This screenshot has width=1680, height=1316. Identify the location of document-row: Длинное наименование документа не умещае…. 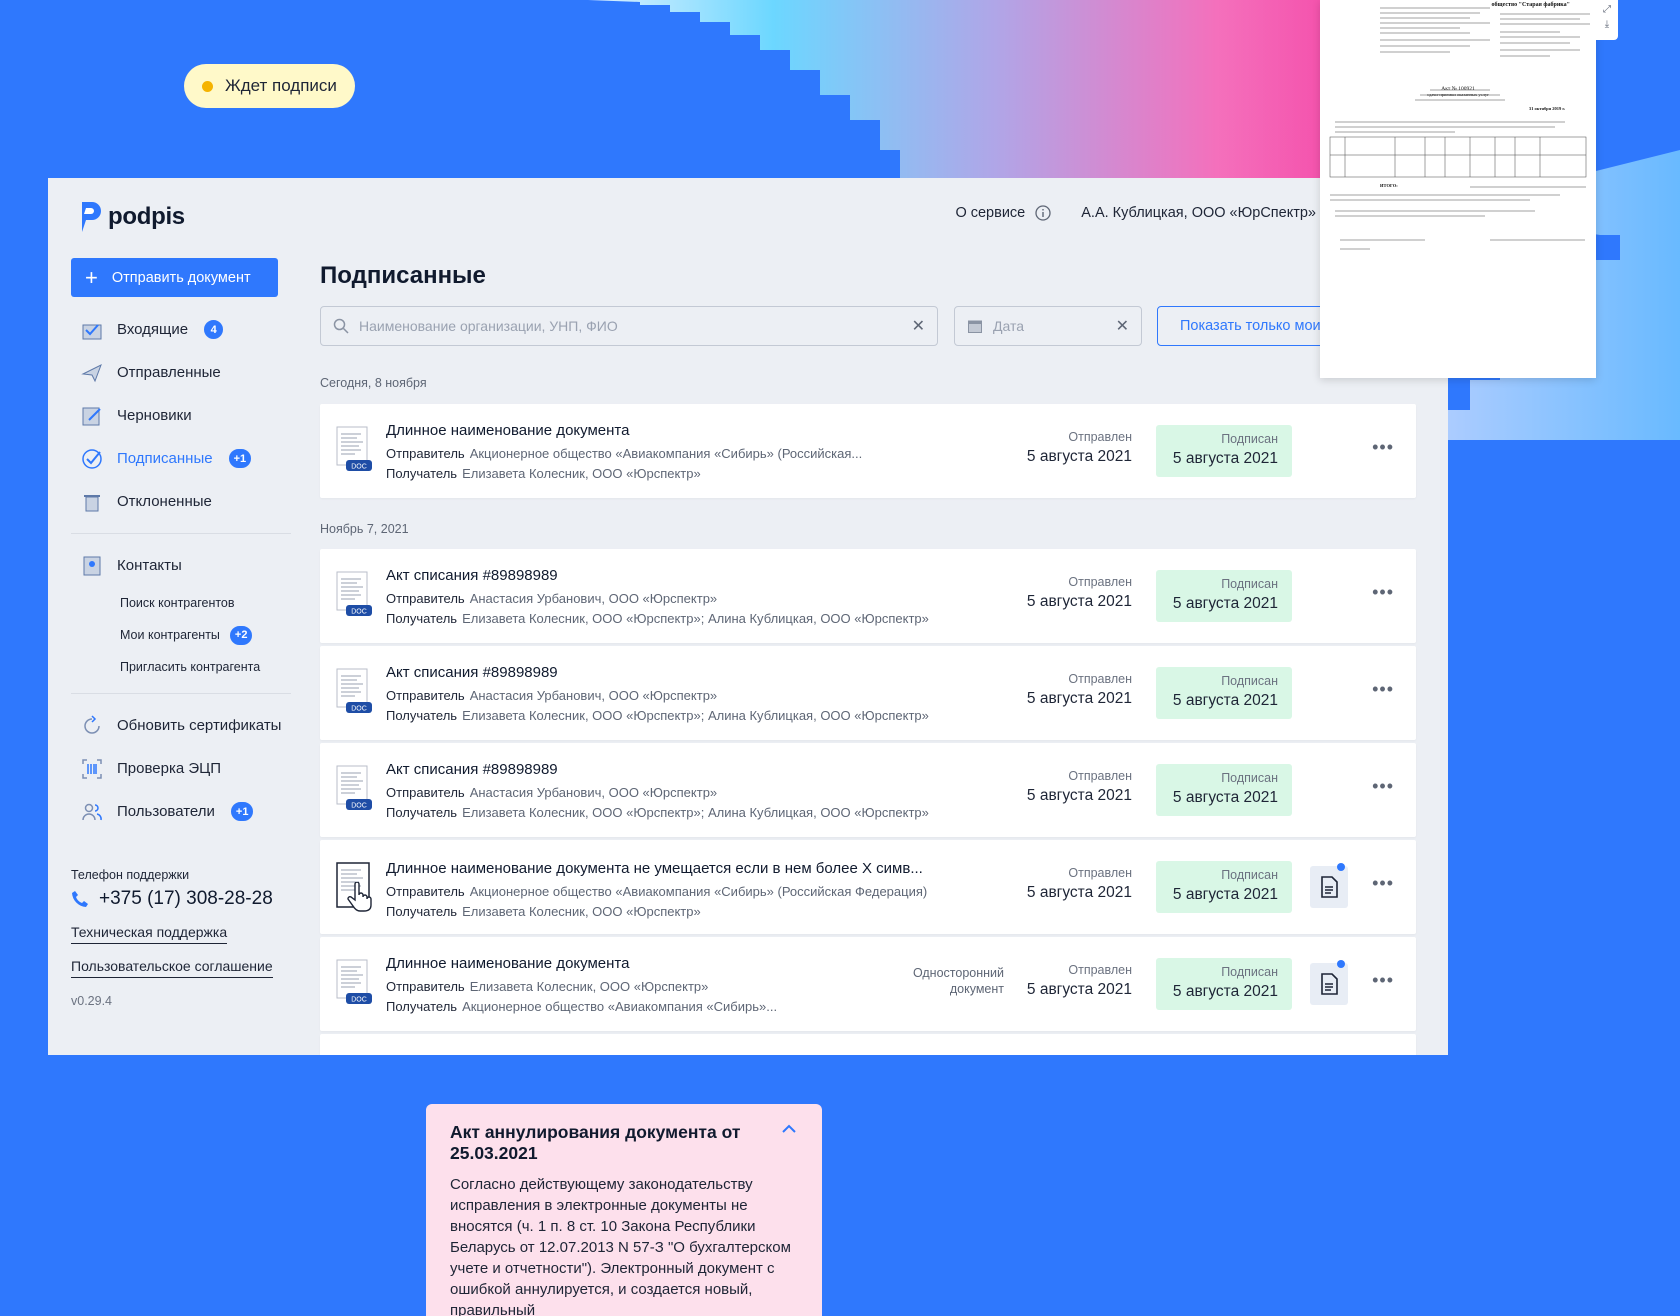
(868, 887).